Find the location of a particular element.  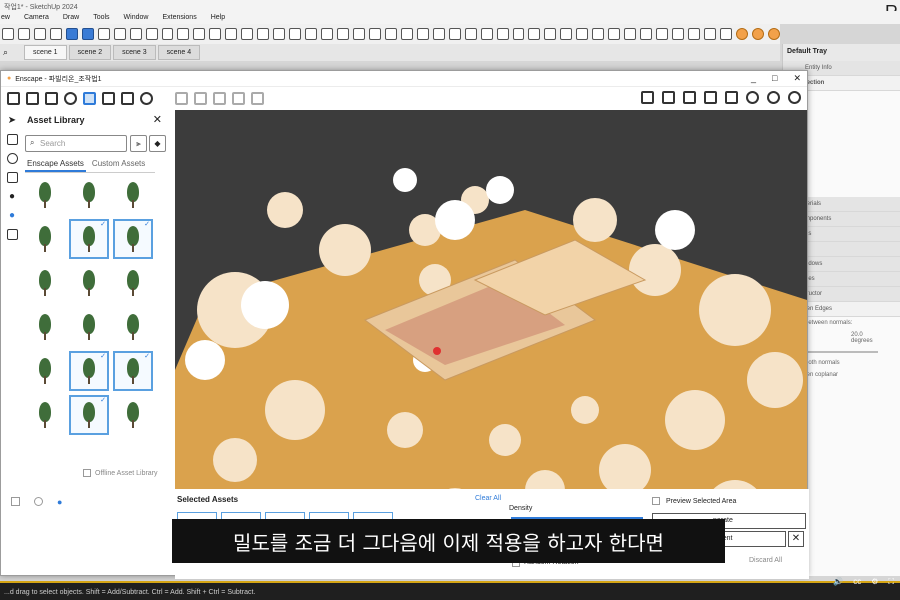

help-icon is located at coordinates (794, 97).